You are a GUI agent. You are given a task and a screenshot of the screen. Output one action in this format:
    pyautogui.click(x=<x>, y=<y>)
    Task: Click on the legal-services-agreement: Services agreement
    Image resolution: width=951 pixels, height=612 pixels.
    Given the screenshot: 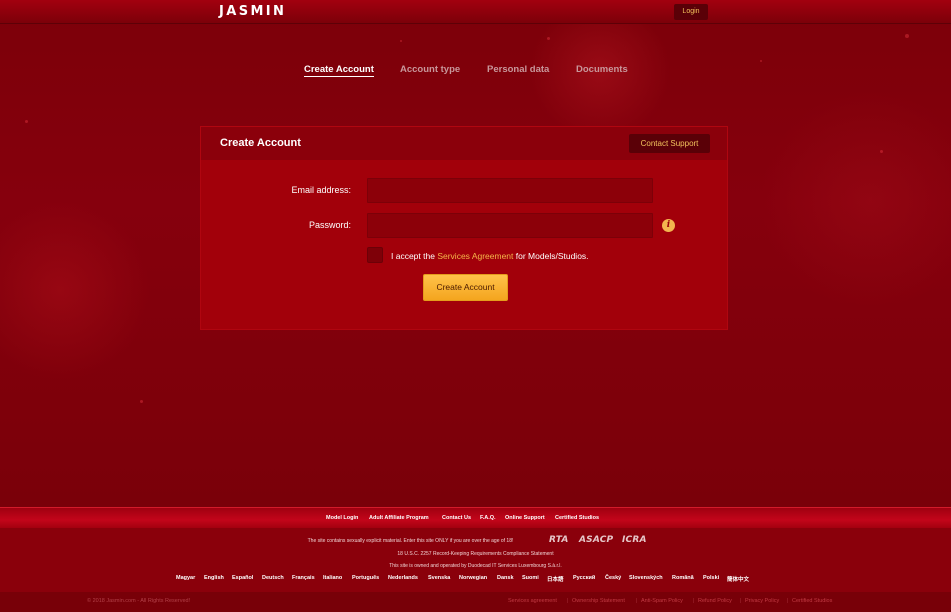 What is the action you would take?
    pyautogui.click(x=532, y=601)
    